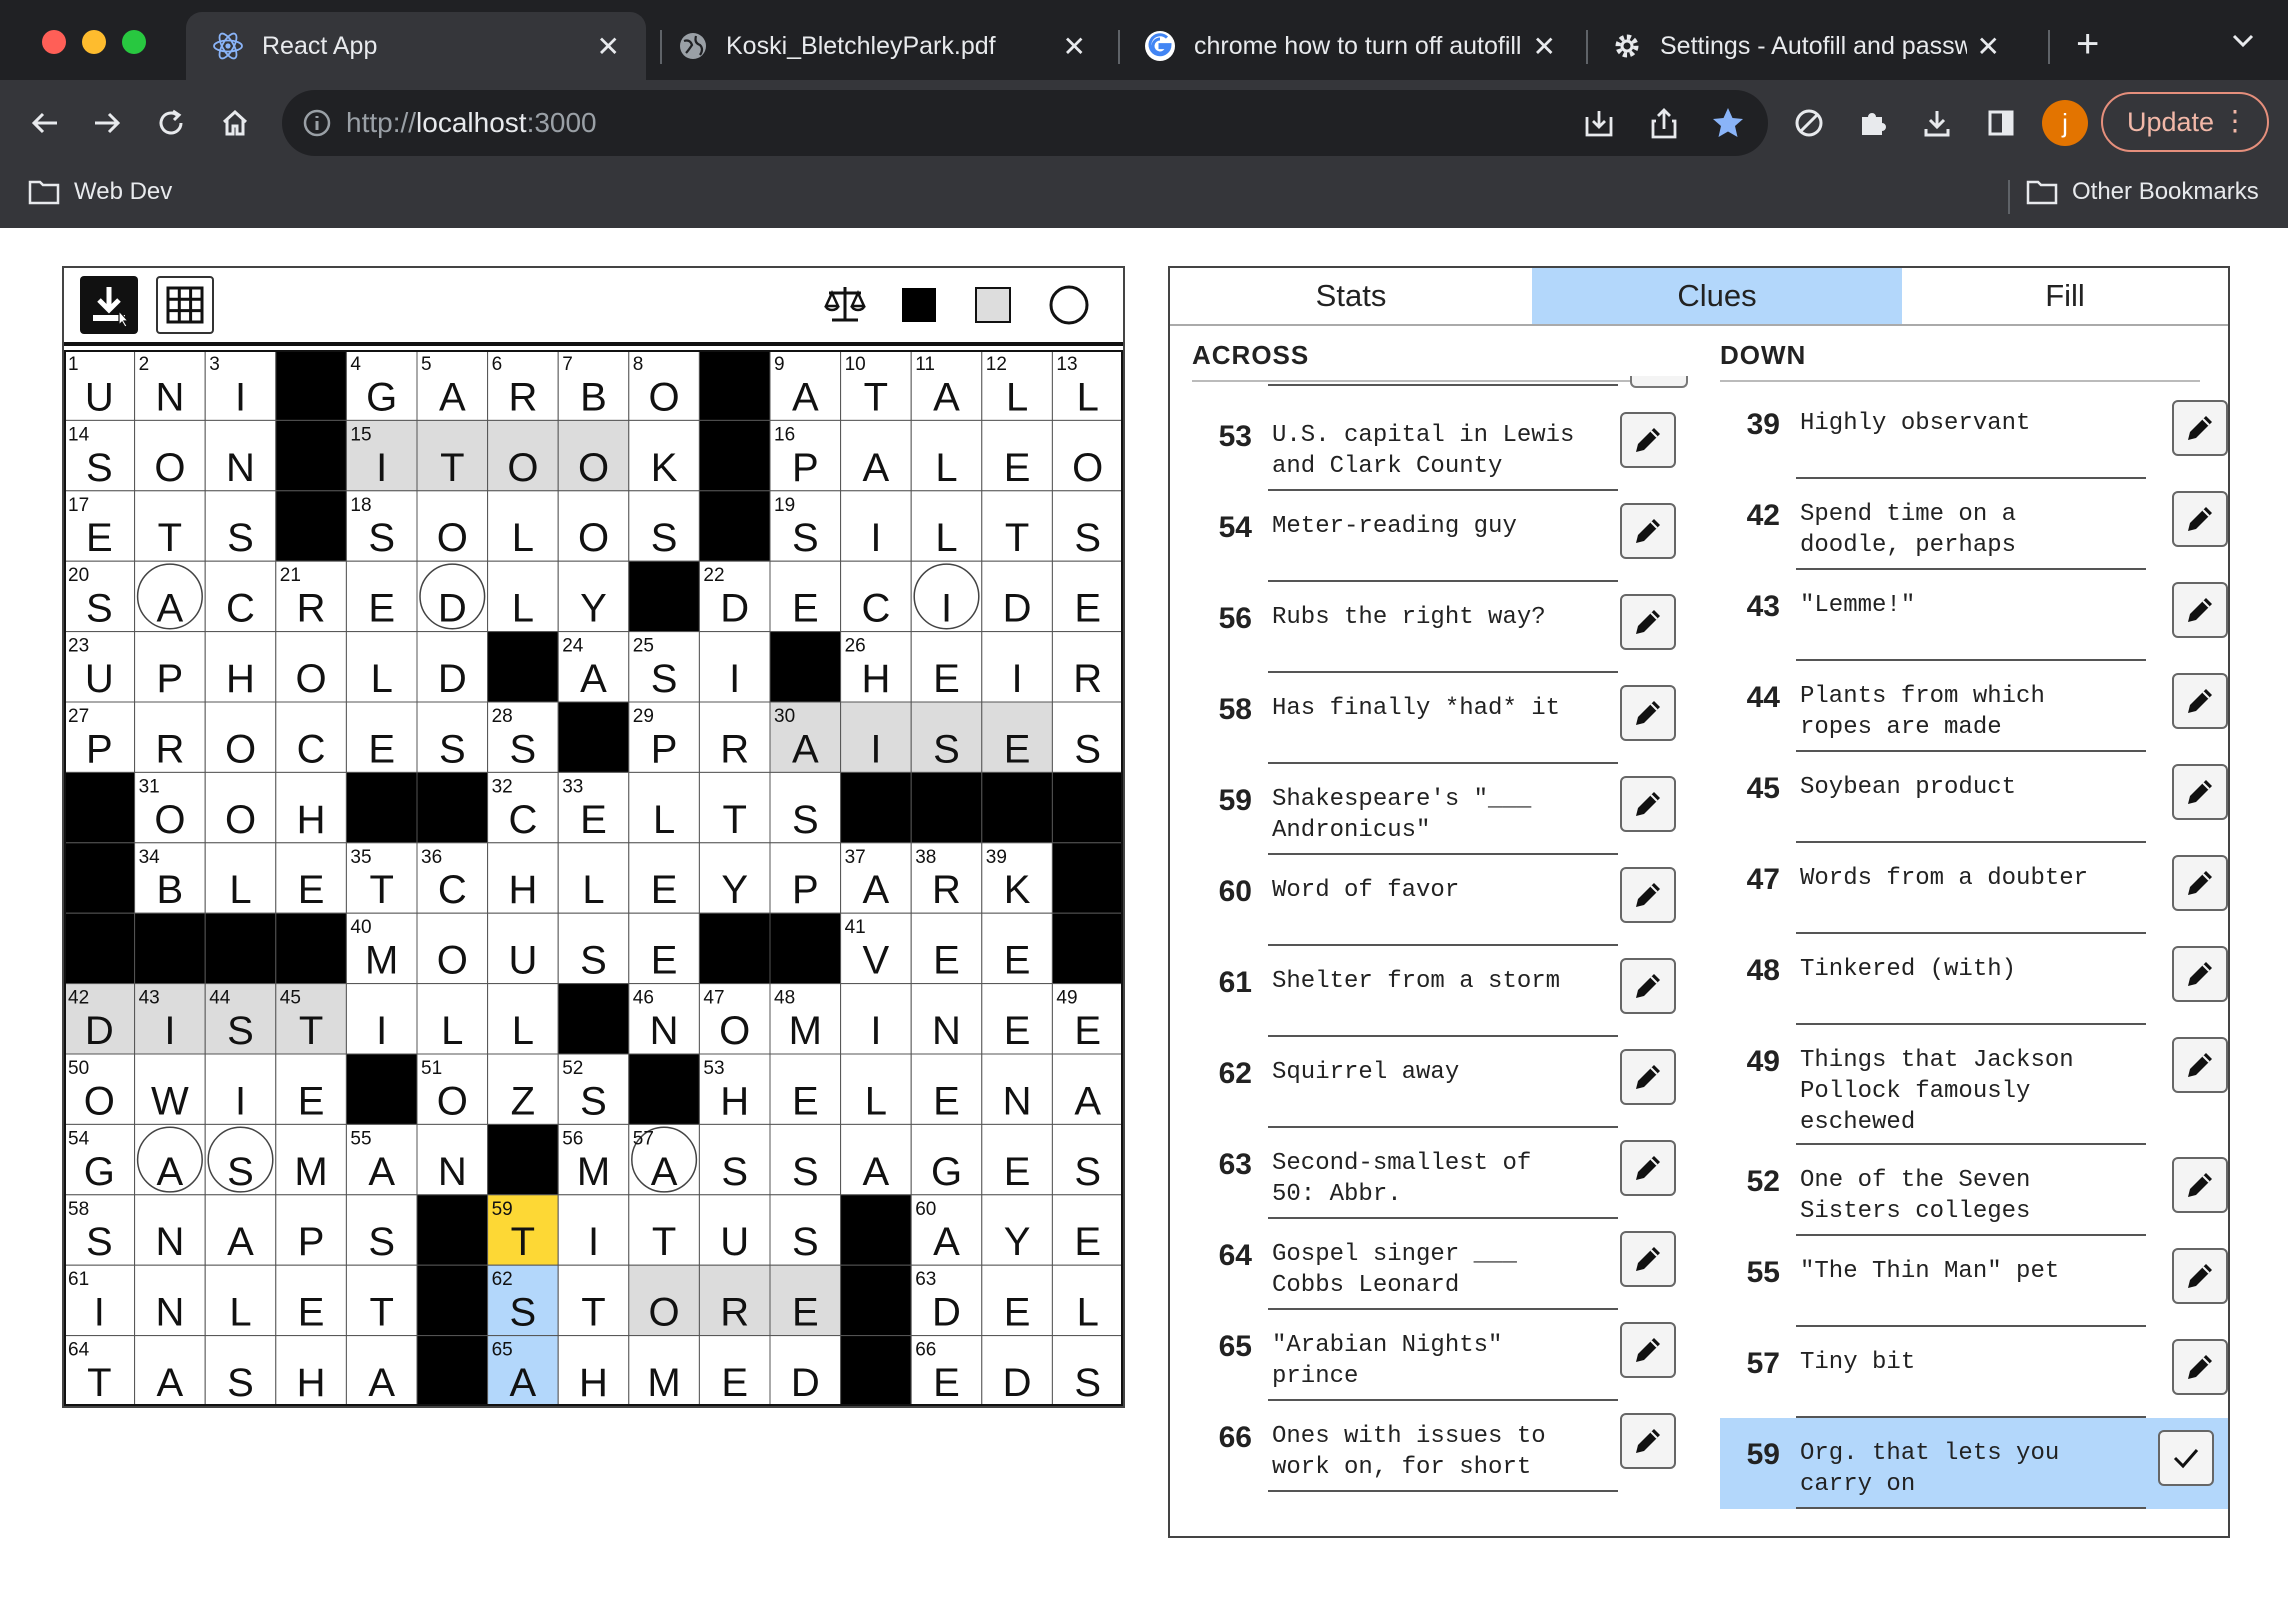  Describe the element at coordinates (1974, 706) in the screenshot. I see `down-clue-44: 44 Plants from which ropes are made` at that location.